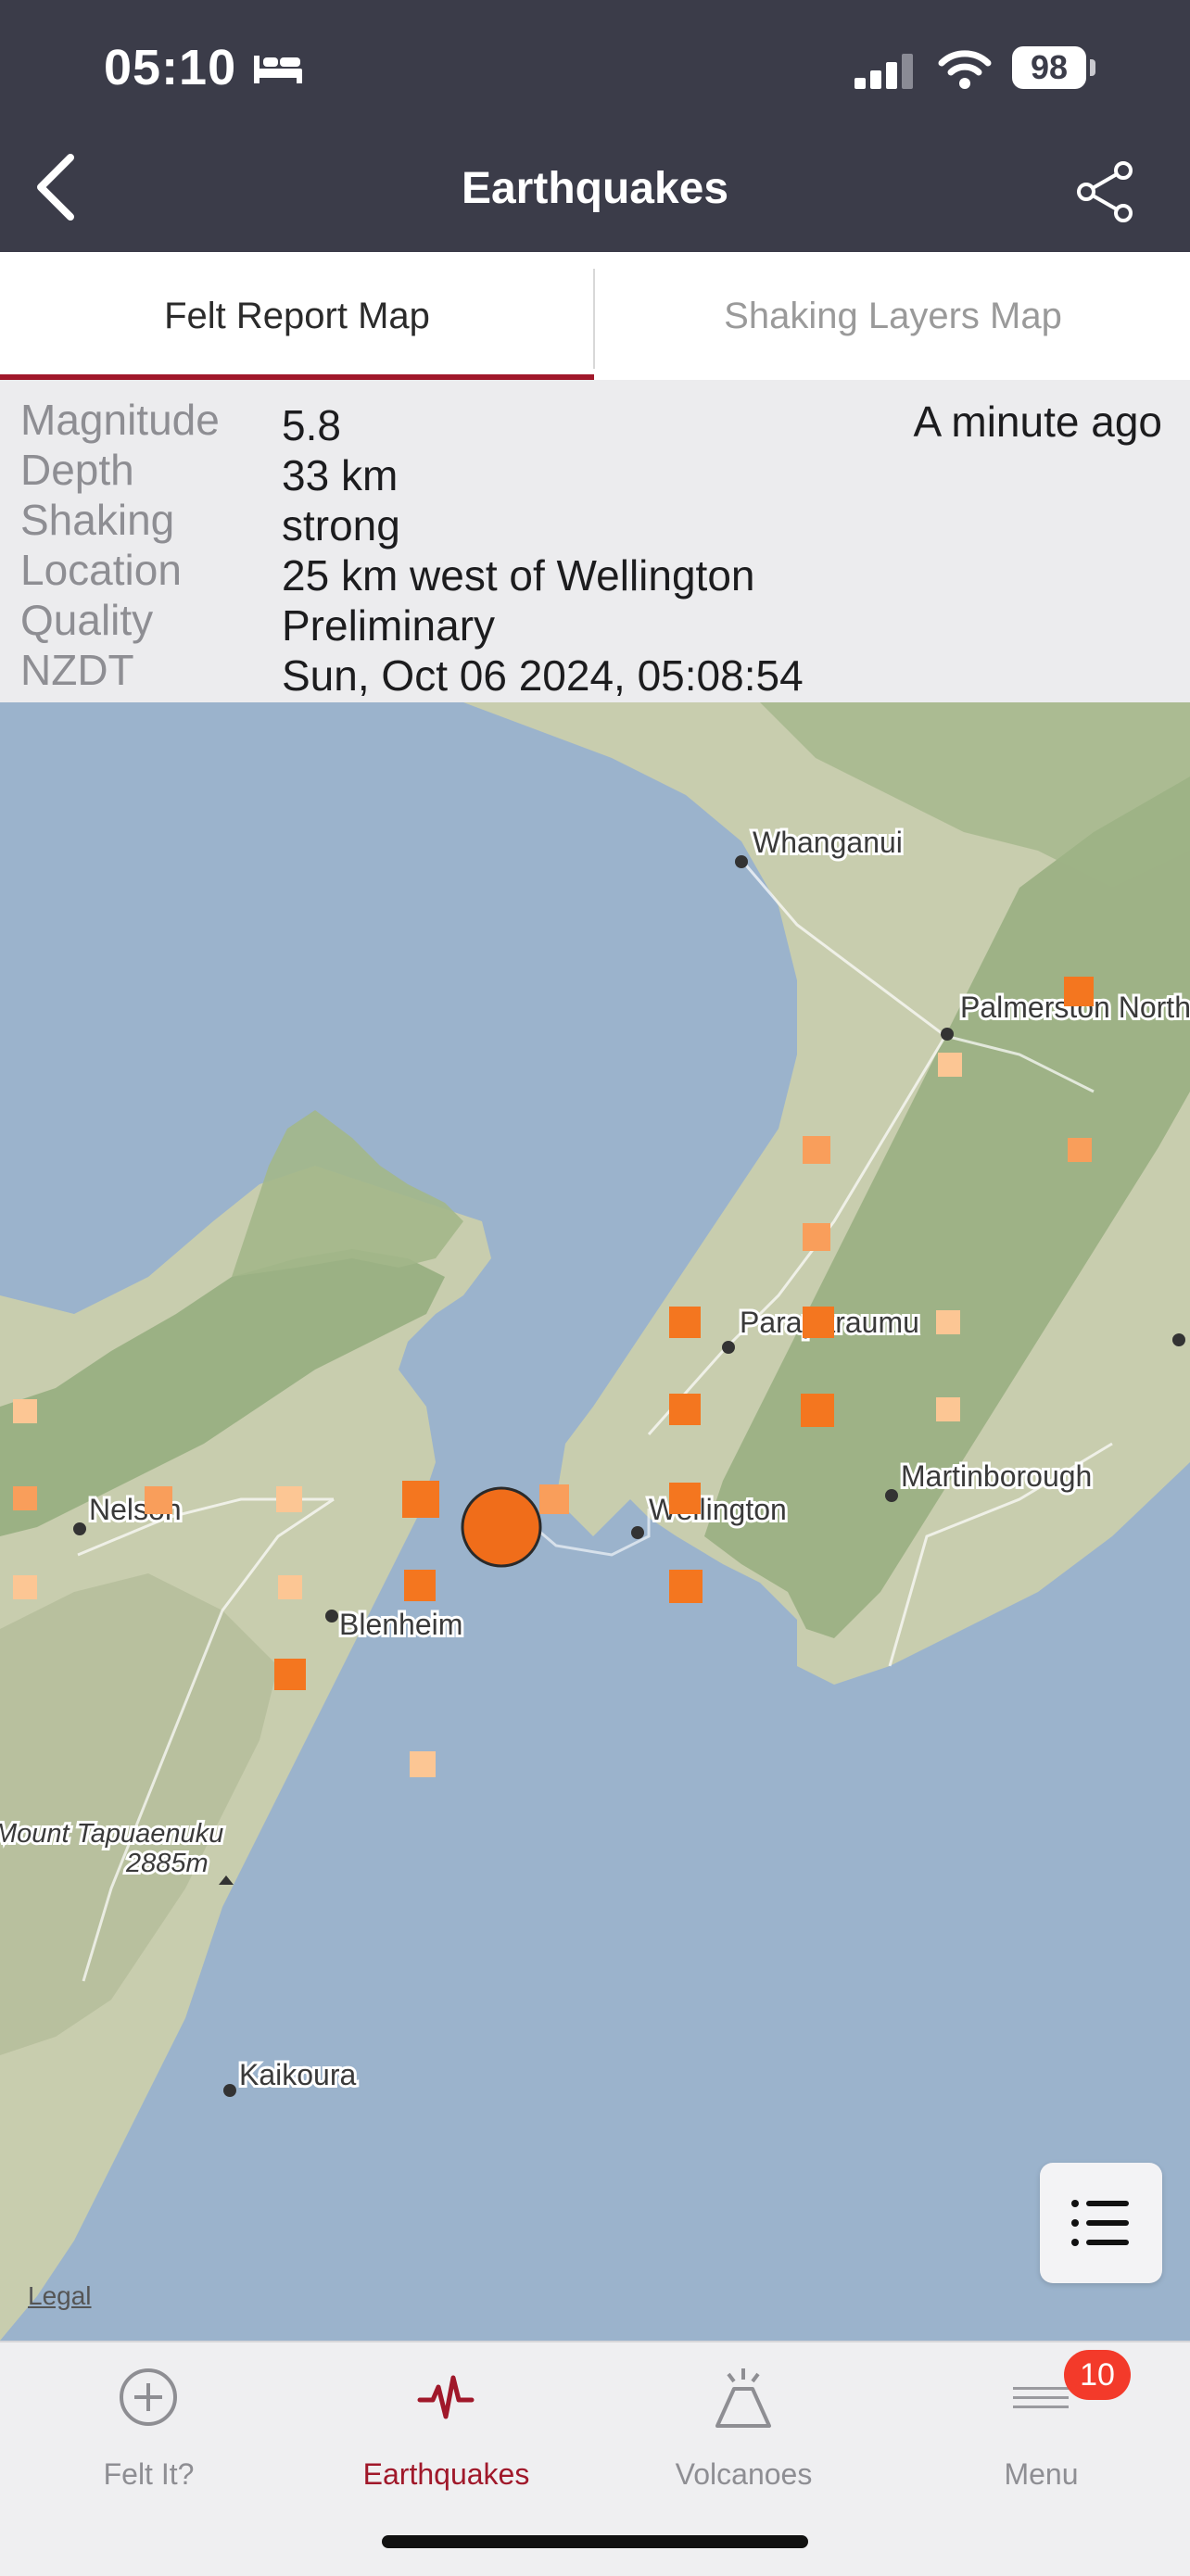  I want to click on page-title: Earthquakes, so click(595, 189).